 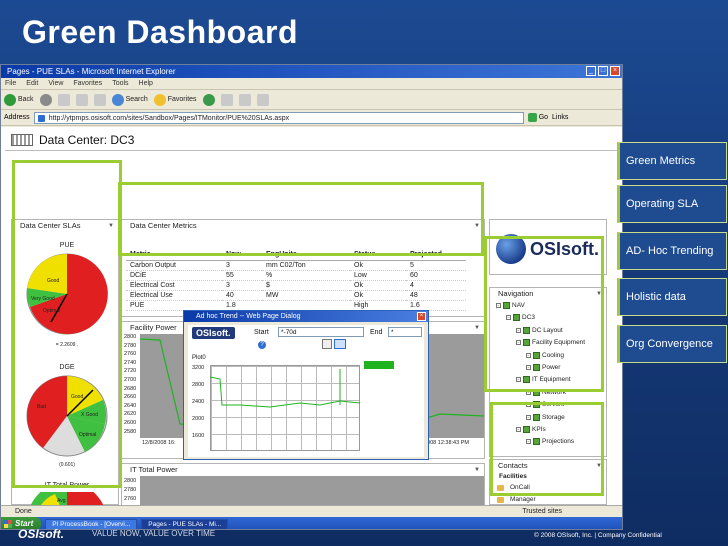 What do you see at coordinates (226, 99) in the screenshot?
I see `mail-icon` at bounding box center [226, 99].